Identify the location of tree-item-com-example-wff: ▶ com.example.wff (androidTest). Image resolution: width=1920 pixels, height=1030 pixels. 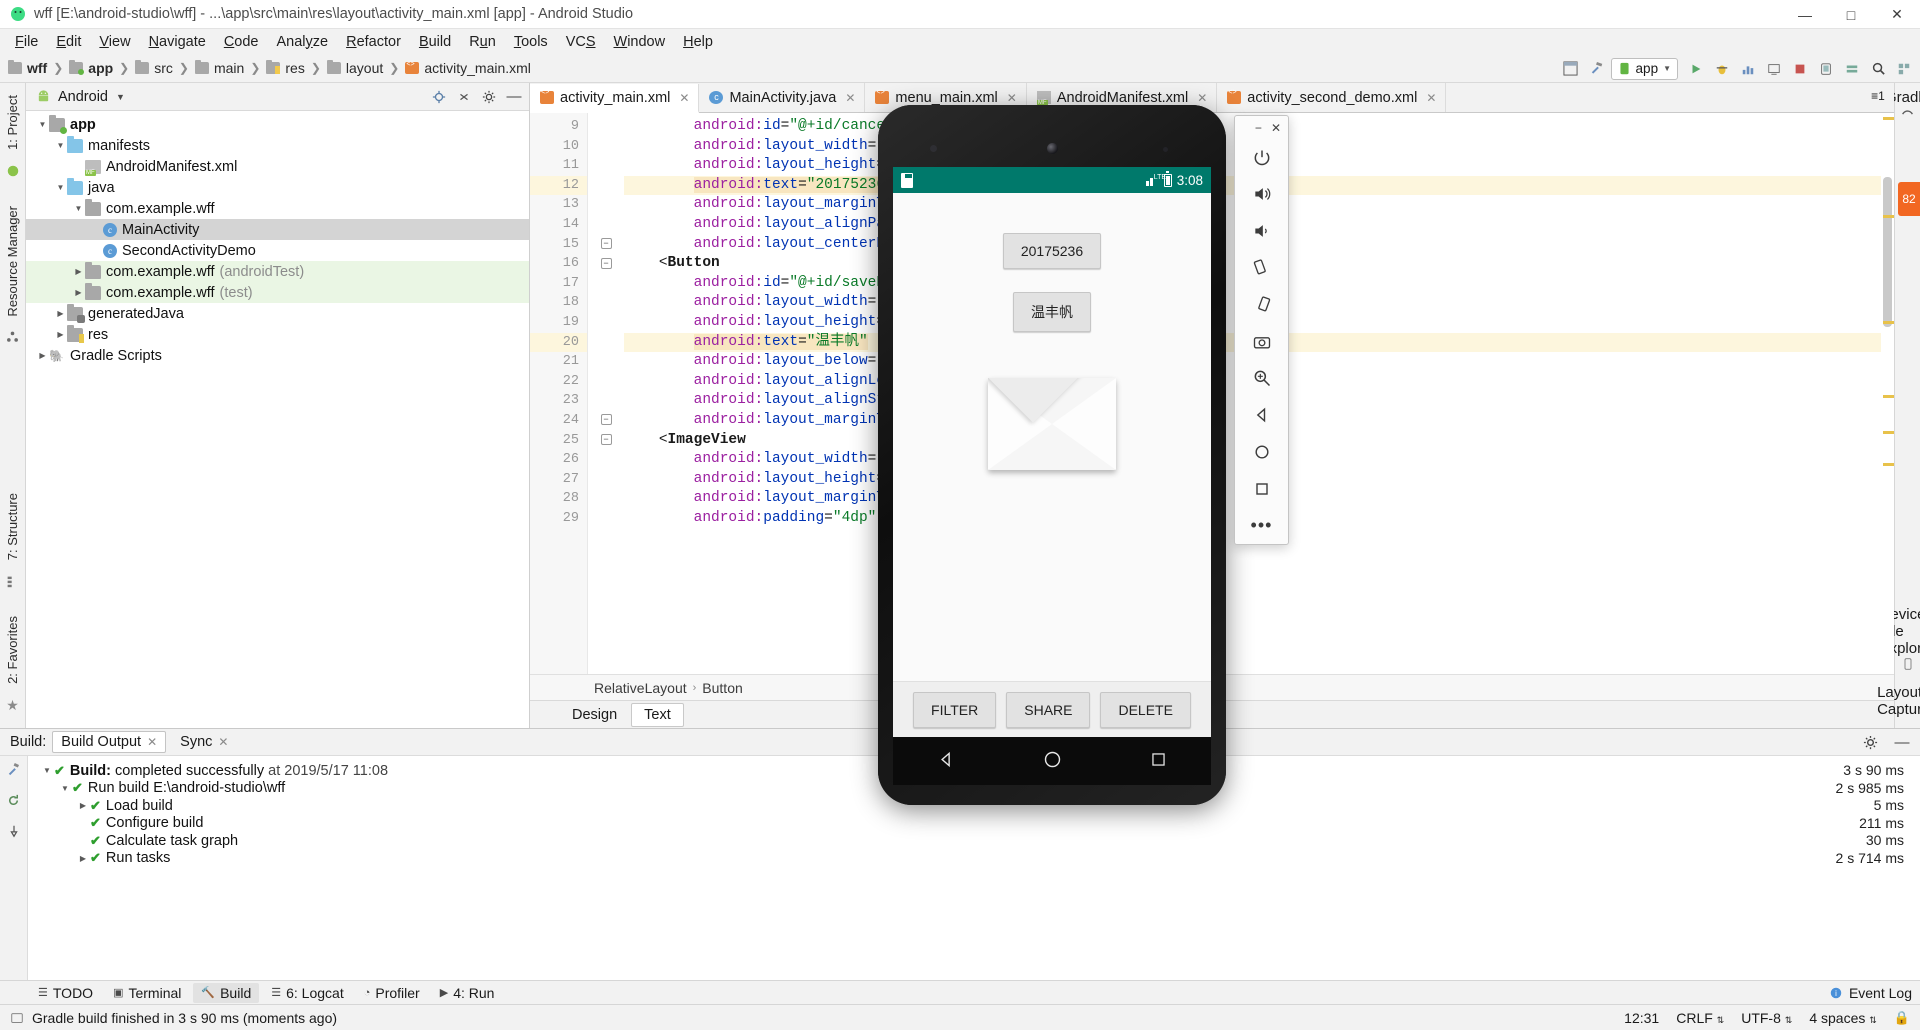
(277, 271).